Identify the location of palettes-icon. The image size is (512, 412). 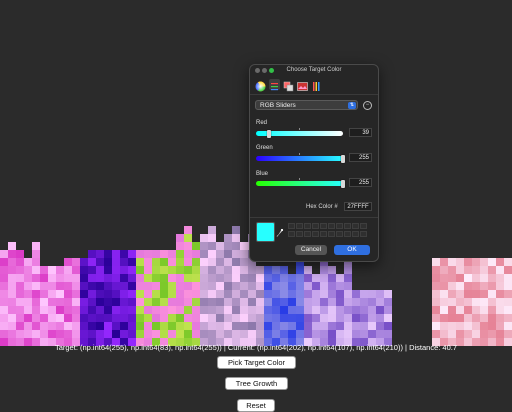
(288, 85).